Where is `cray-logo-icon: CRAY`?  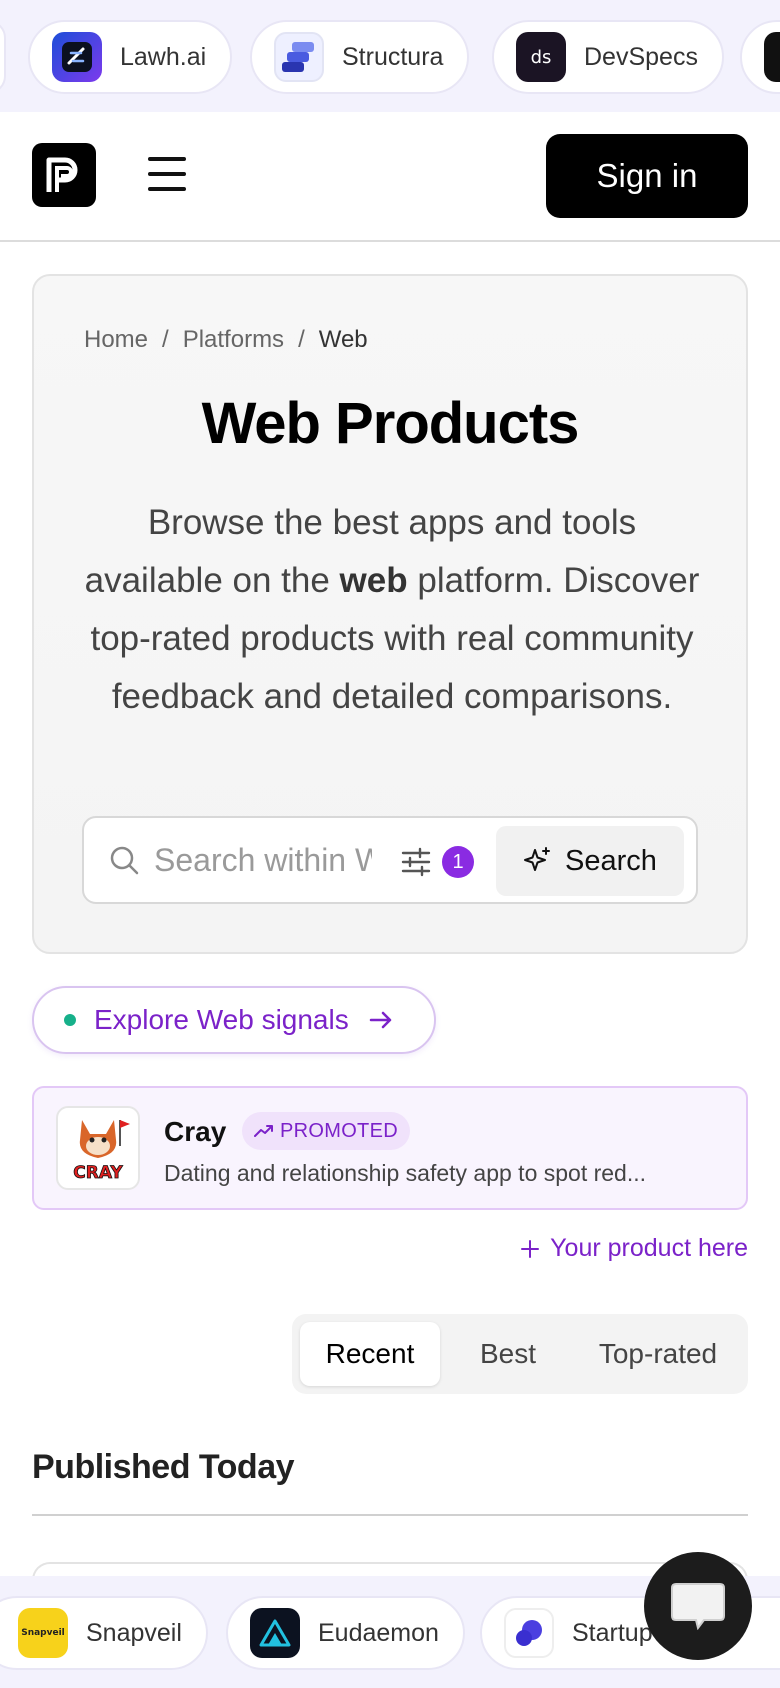
cray-logo-icon: CRAY is located at coordinates (98, 1148).